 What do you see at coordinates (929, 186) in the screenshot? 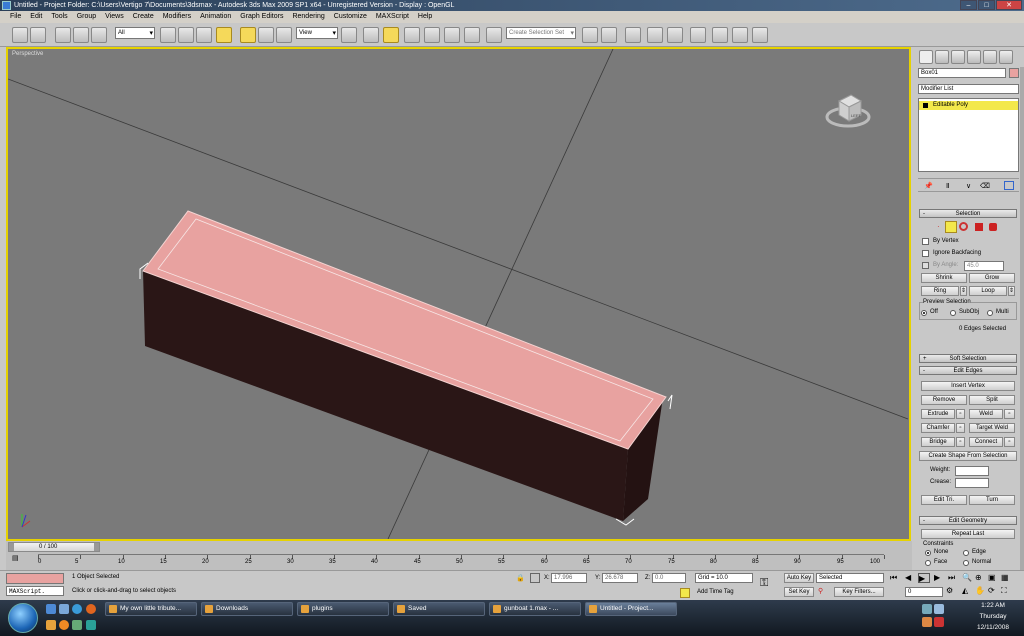
I see `pin-stack-icon: 📌` at bounding box center [929, 186].